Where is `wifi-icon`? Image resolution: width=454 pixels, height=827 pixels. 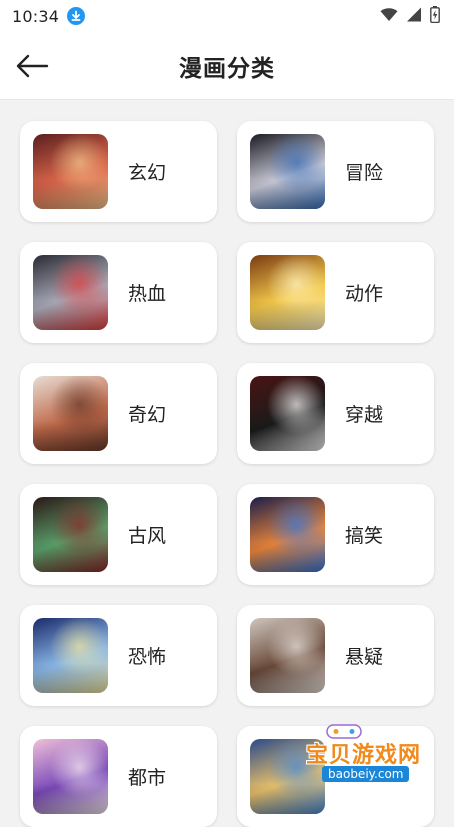
wifi-icon is located at coordinates (389, 16).